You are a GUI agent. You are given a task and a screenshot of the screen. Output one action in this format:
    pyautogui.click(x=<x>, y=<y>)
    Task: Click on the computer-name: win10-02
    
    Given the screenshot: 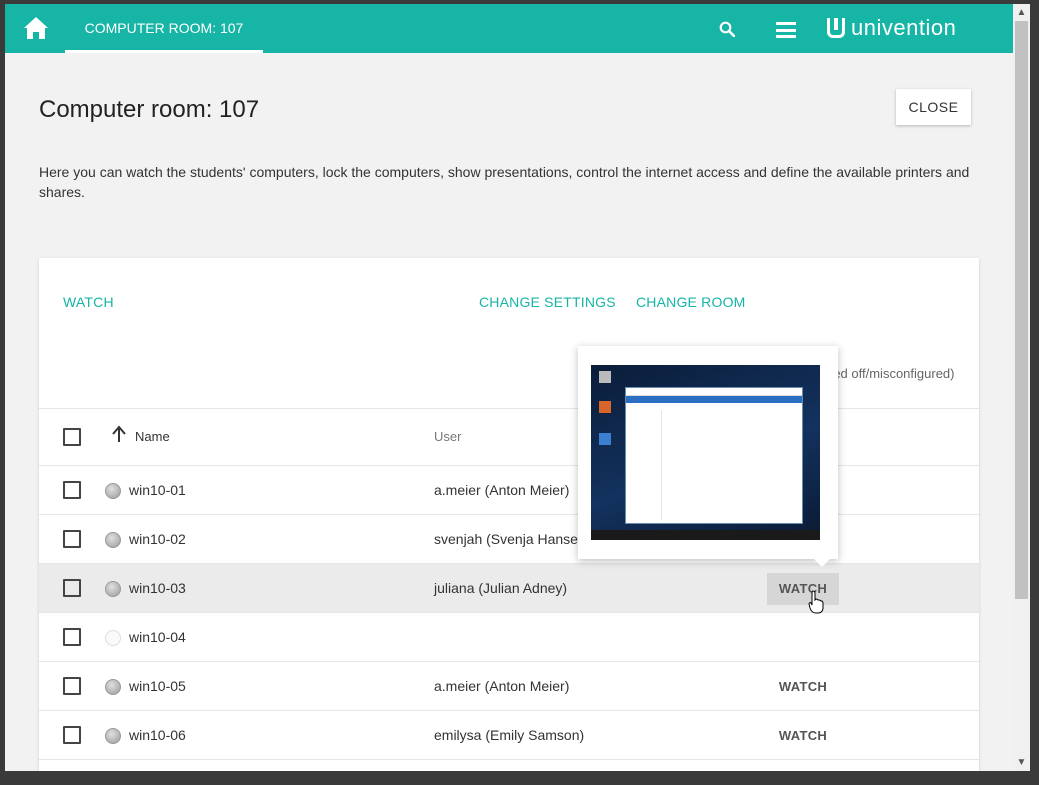 What is the action you would take?
    pyautogui.click(x=157, y=539)
    